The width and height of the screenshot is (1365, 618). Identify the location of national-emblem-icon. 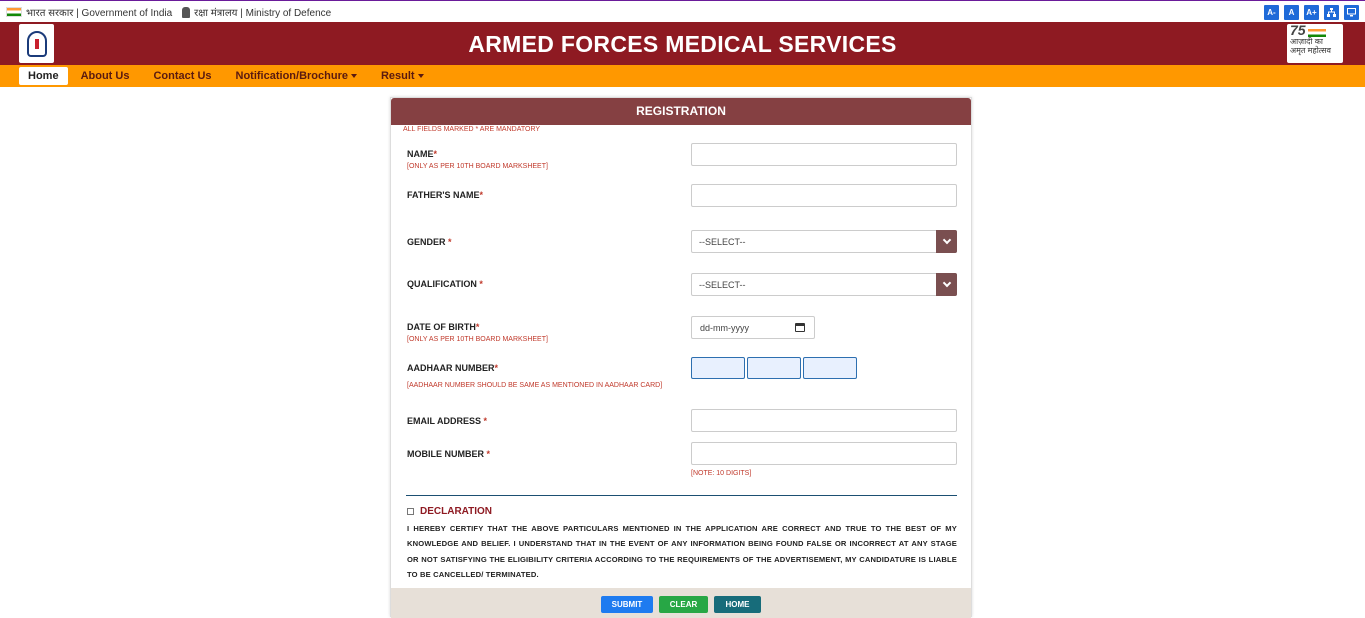
(186, 12).